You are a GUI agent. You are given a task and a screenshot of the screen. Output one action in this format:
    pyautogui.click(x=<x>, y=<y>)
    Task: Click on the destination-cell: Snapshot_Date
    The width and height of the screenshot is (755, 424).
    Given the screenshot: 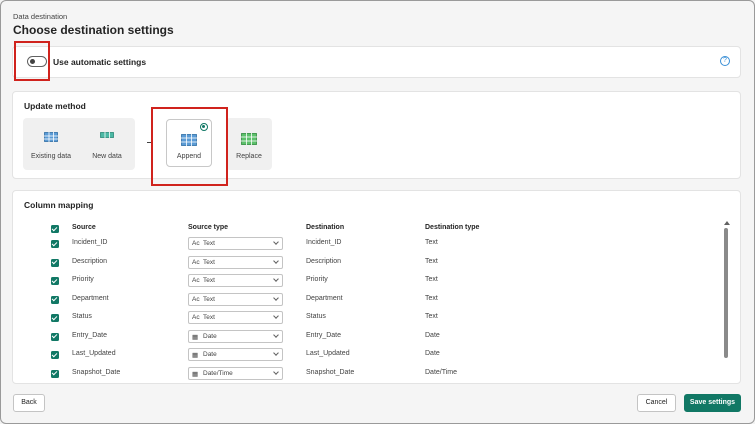 What is the action you would take?
    pyautogui.click(x=330, y=372)
    